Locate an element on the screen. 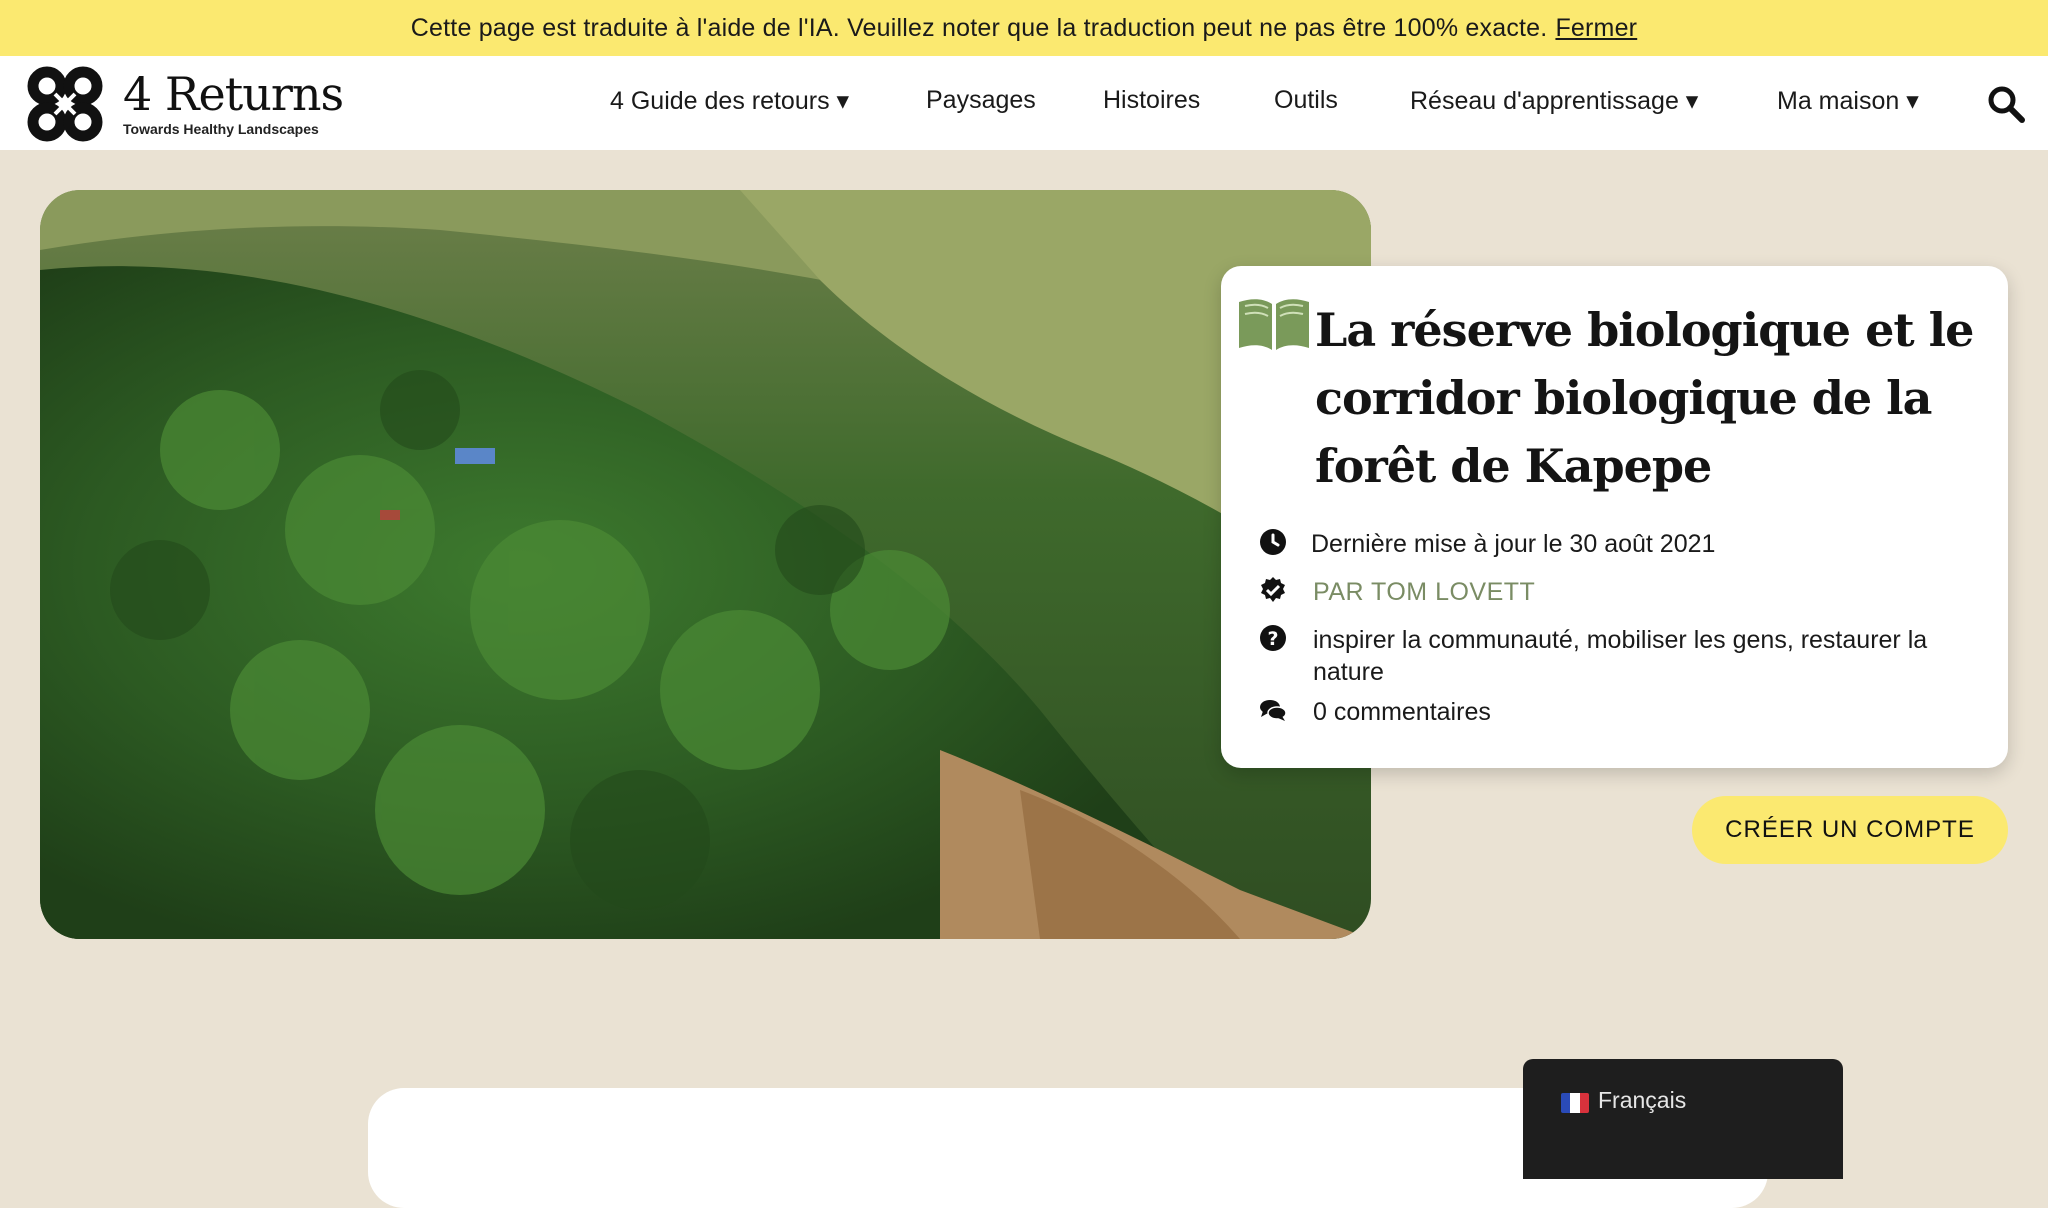  create-account-button: CRÉER UN COMPTE is located at coordinates (1850, 830).